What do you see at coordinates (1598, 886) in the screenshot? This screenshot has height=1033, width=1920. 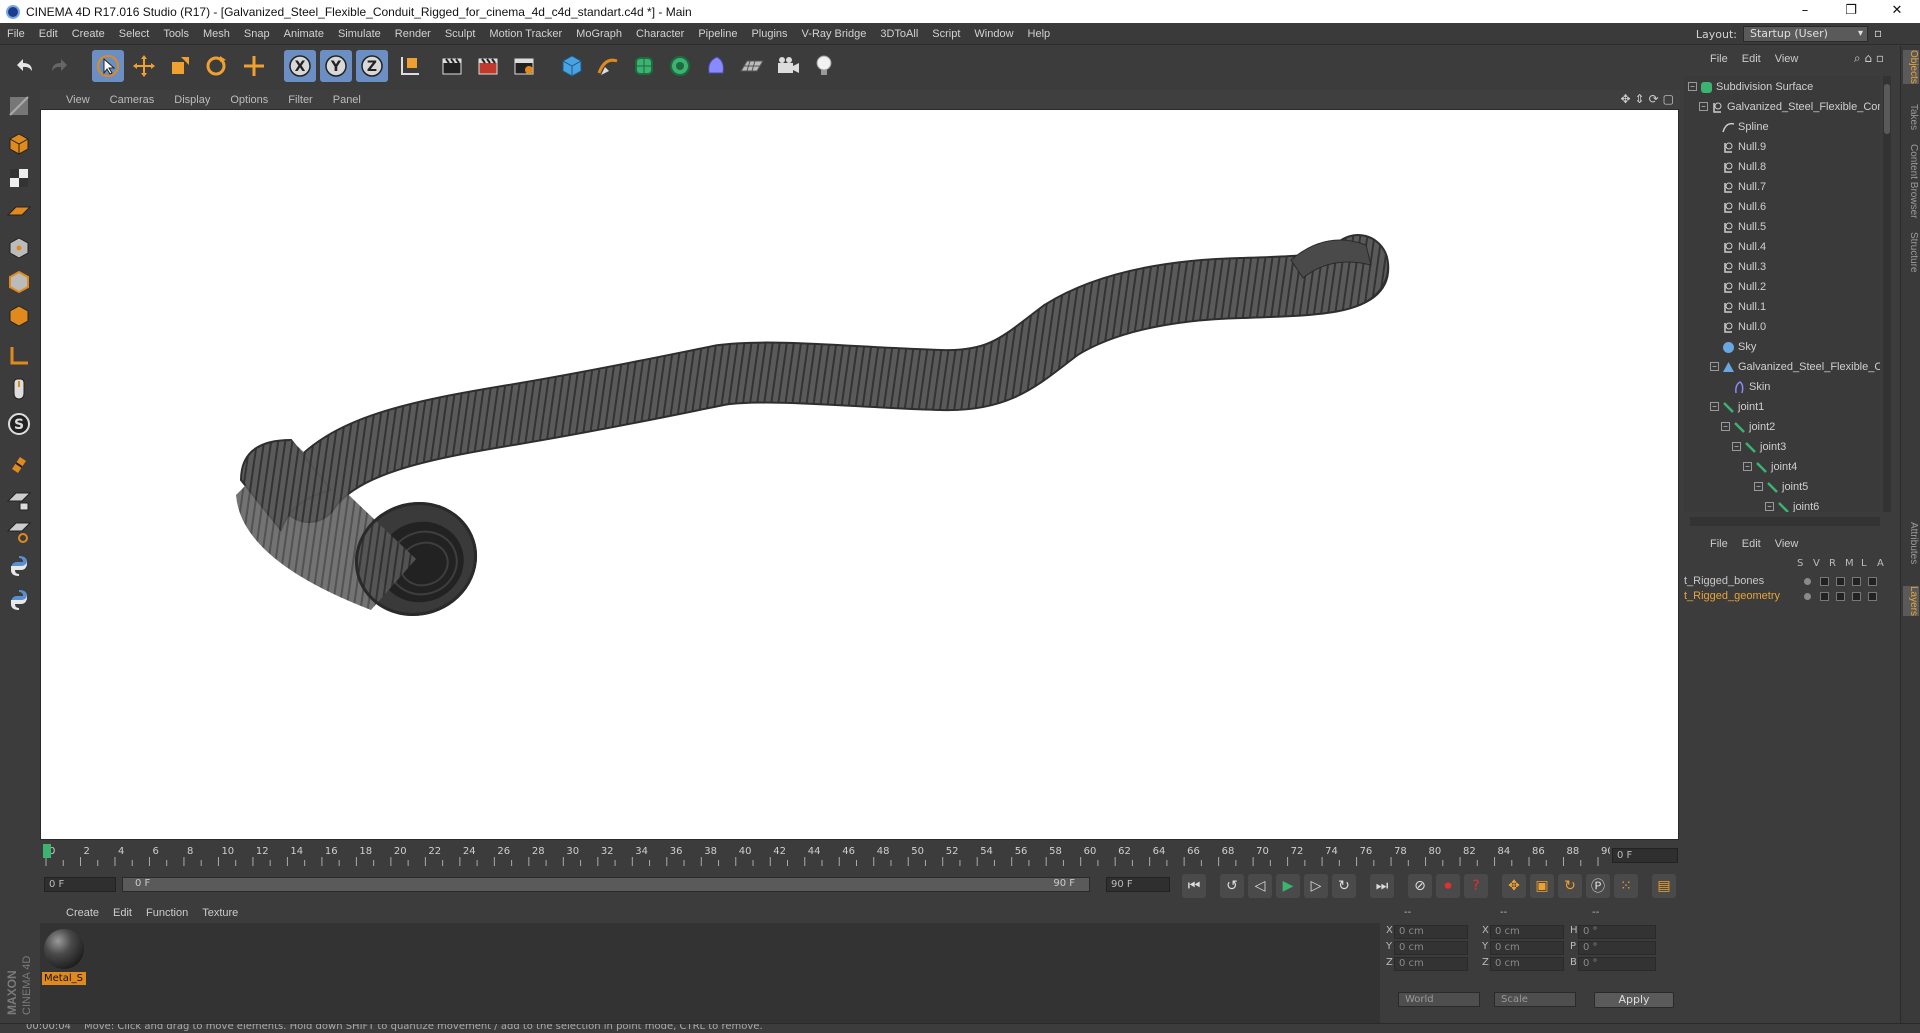 I see `parameter-key-button: Ⓟ` at bounding box center [1598, 886].